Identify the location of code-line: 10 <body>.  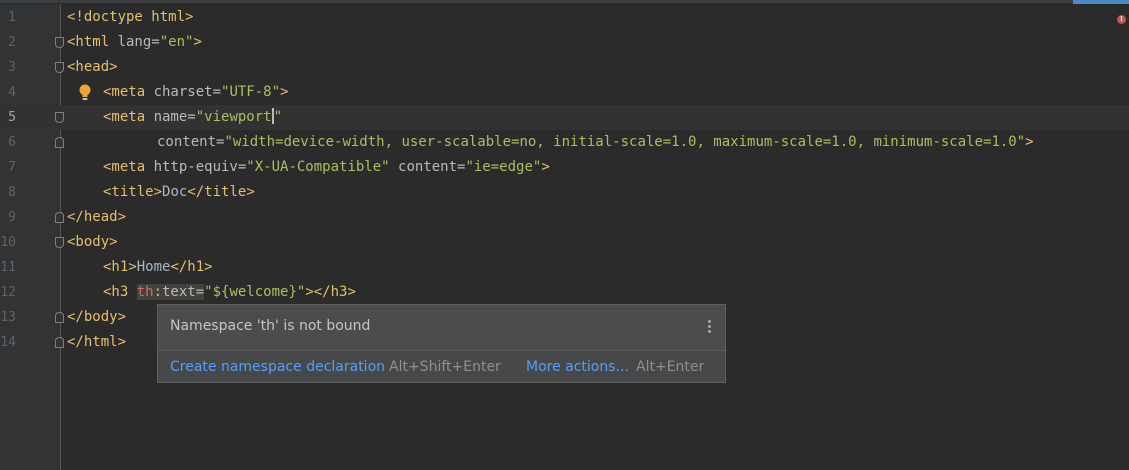
(564, 242).